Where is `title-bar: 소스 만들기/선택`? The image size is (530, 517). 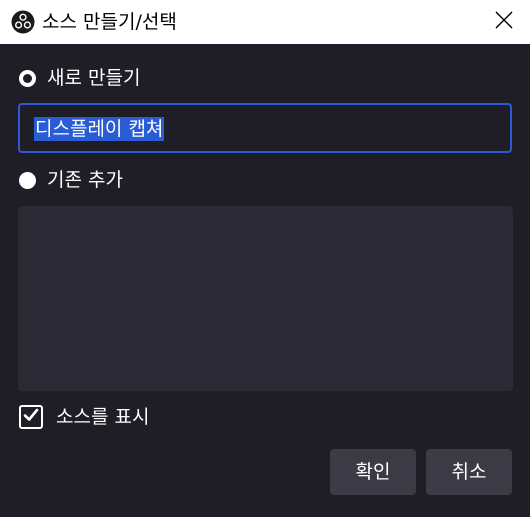 title-bar: 소스 만들기/선택 is located at coordinates (265, 22).